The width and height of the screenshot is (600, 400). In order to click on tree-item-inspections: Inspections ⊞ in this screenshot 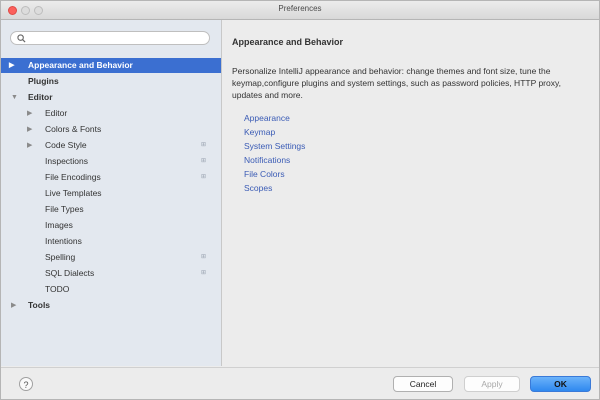, I will do `click(111, 161)`.